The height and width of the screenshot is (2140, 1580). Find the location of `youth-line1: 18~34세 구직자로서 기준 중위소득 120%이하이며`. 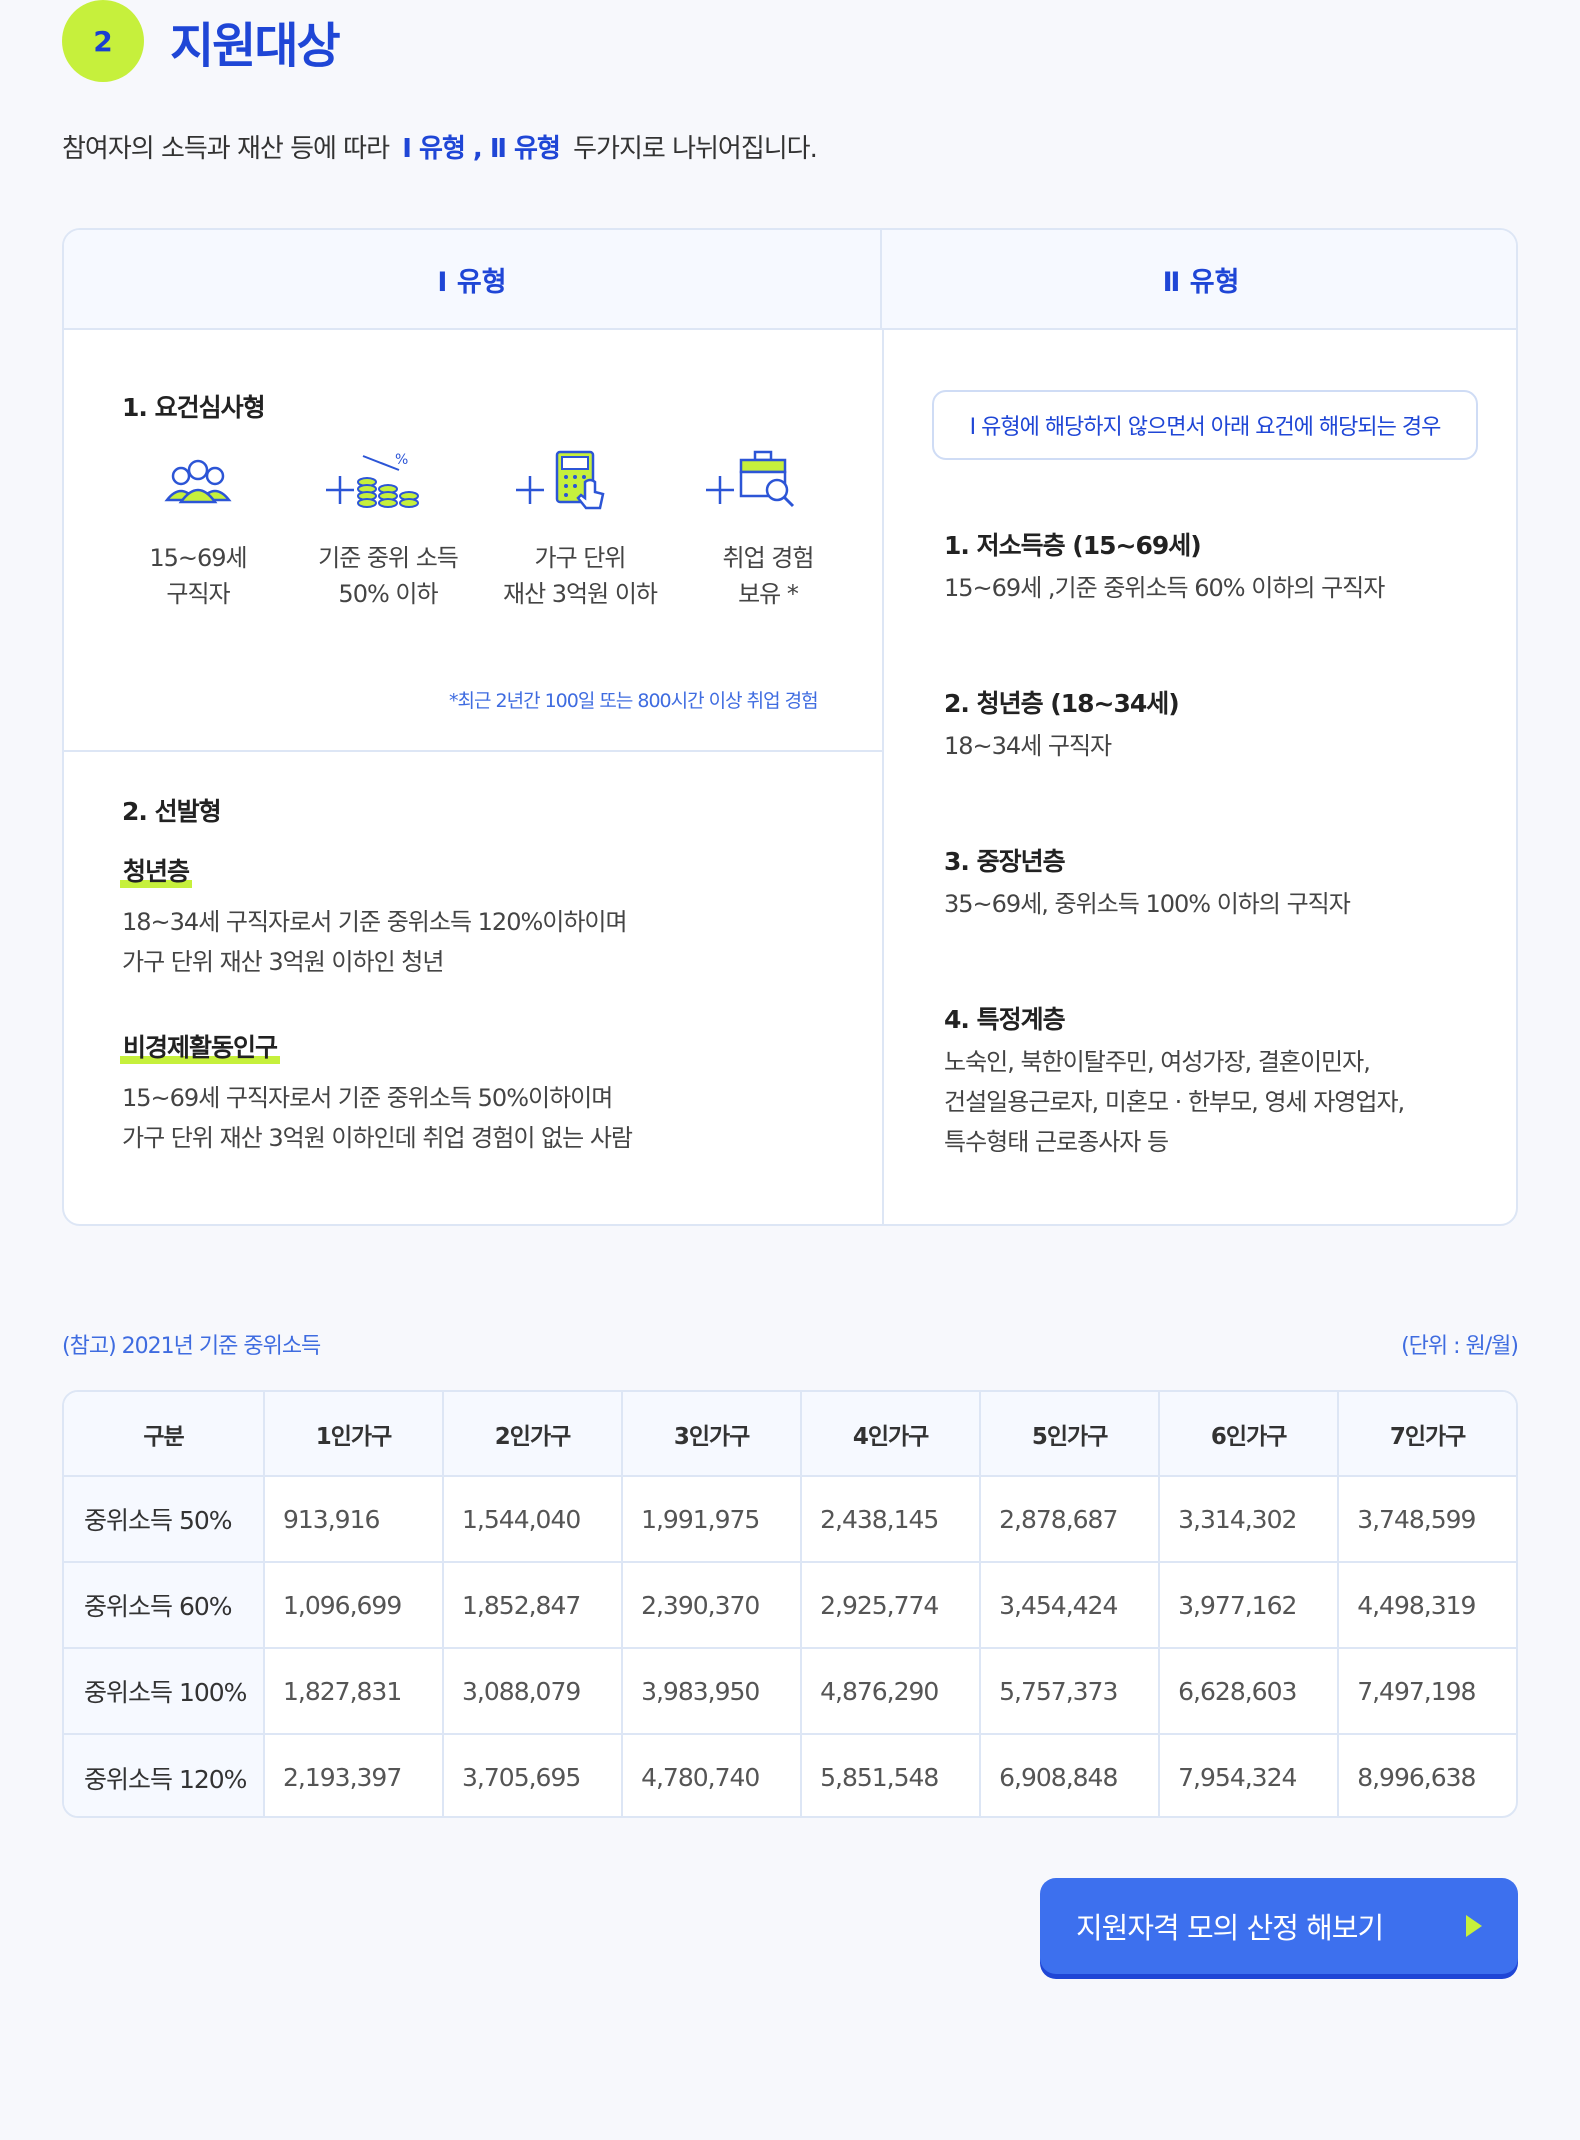

youth-line1: 18~34세 구직자로서 기준 중위소득 120%이하이며 is located at coordinates (375, 922).